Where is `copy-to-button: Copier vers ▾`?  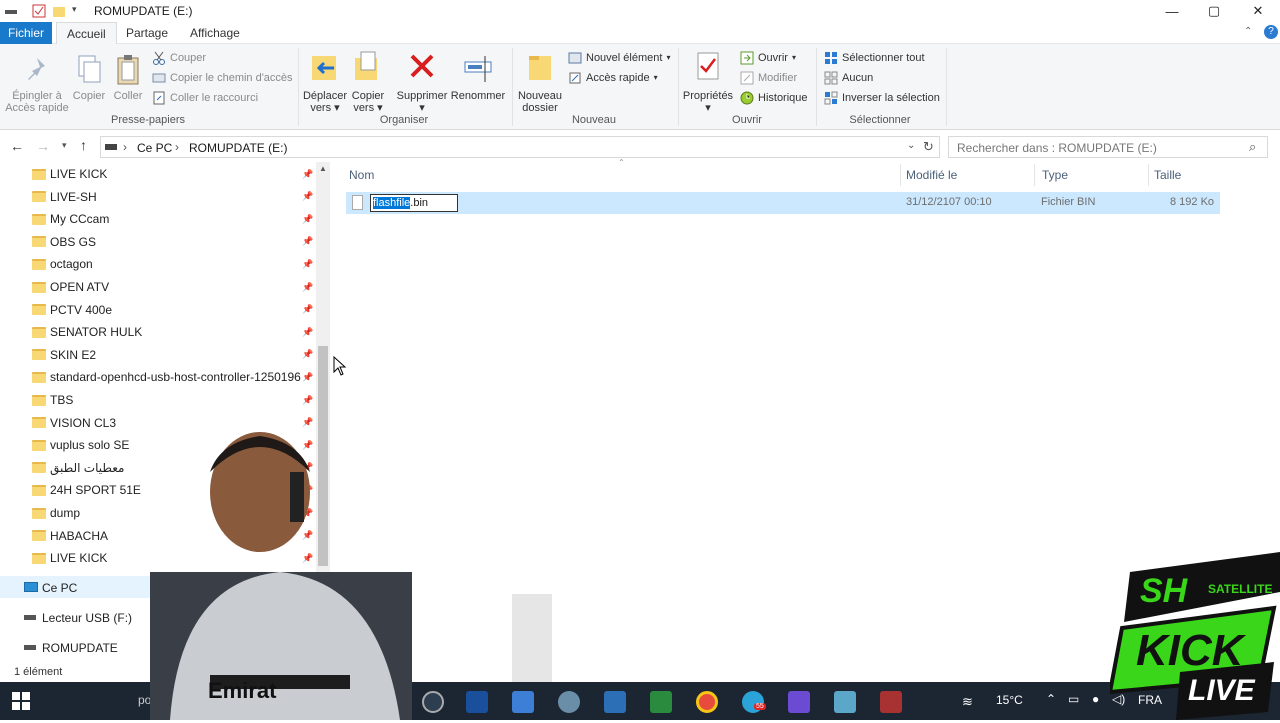
copy-to-button: Copier vers ▾ is located at coordinates (368, 82).